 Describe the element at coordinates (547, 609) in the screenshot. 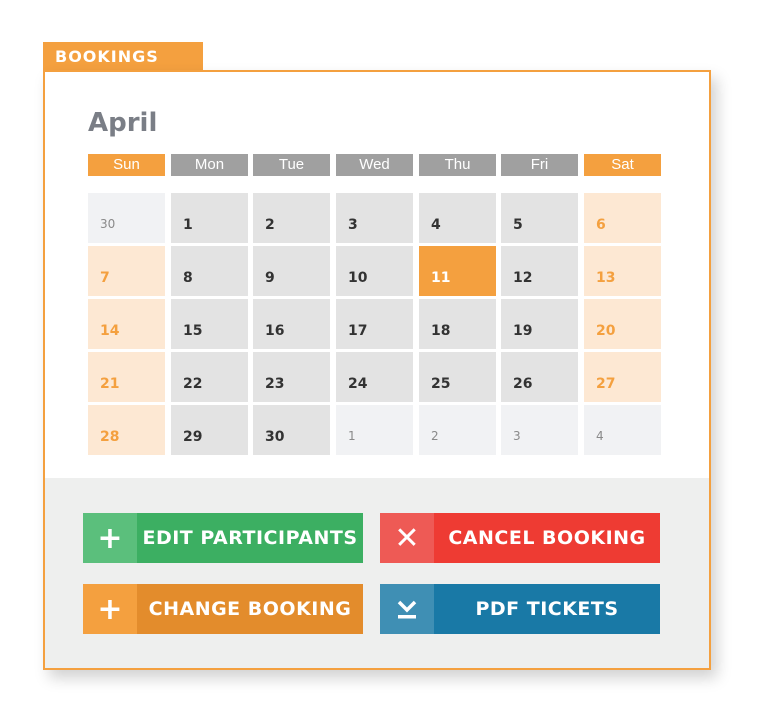

I see `pdf-tickets-label: PDF TICKETS` at that location.